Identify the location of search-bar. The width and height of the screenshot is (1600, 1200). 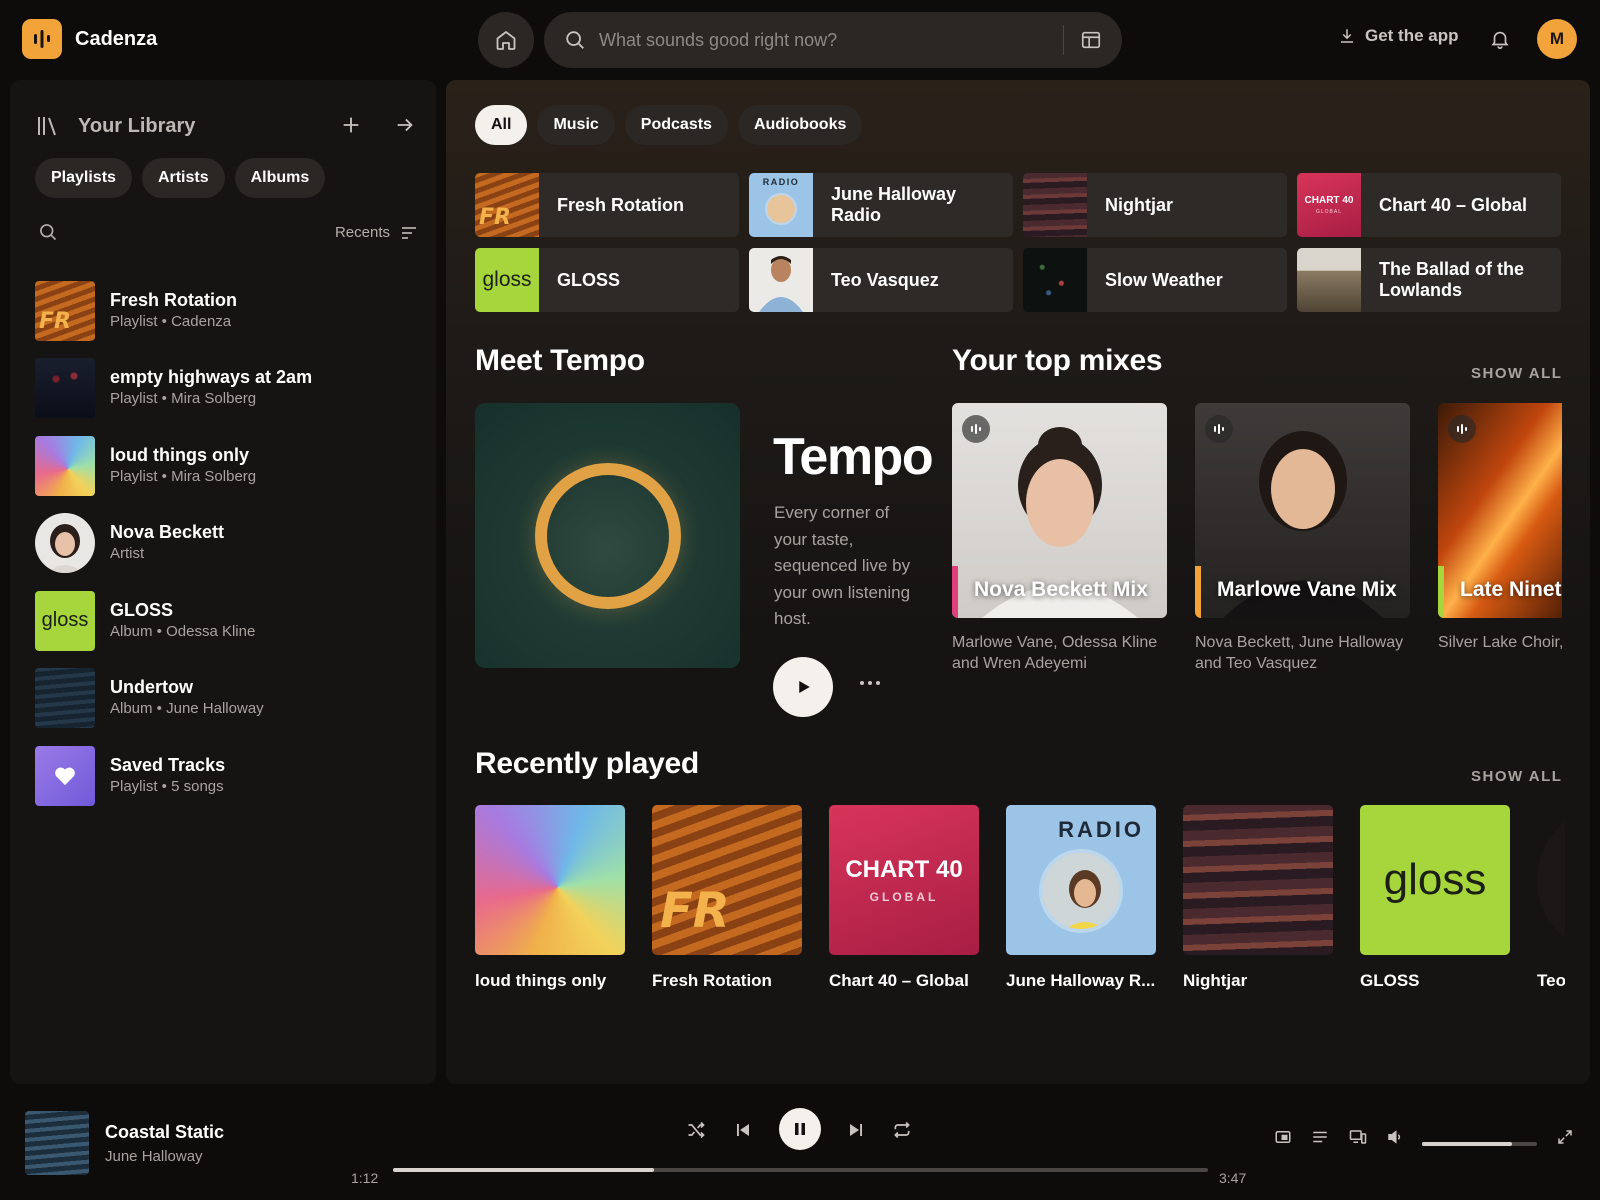
(833, 40).